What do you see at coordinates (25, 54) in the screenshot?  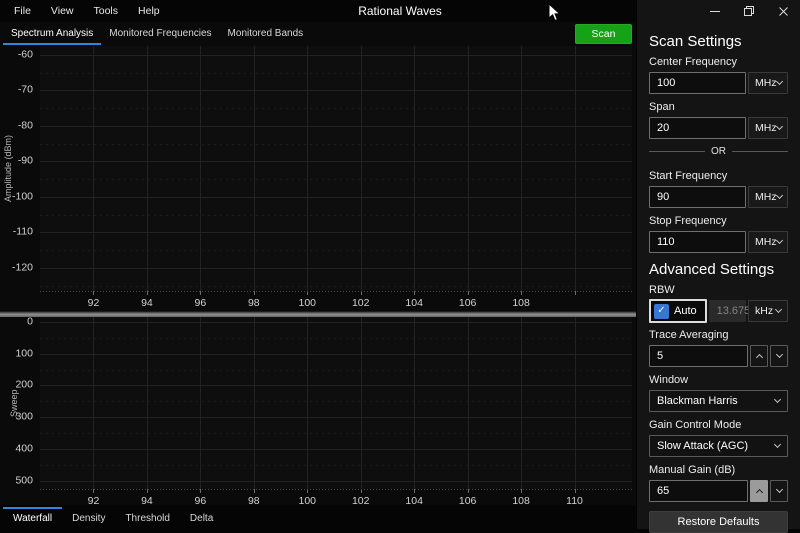 I see `y-tick-label: -60` at bounding box center [25, 54].